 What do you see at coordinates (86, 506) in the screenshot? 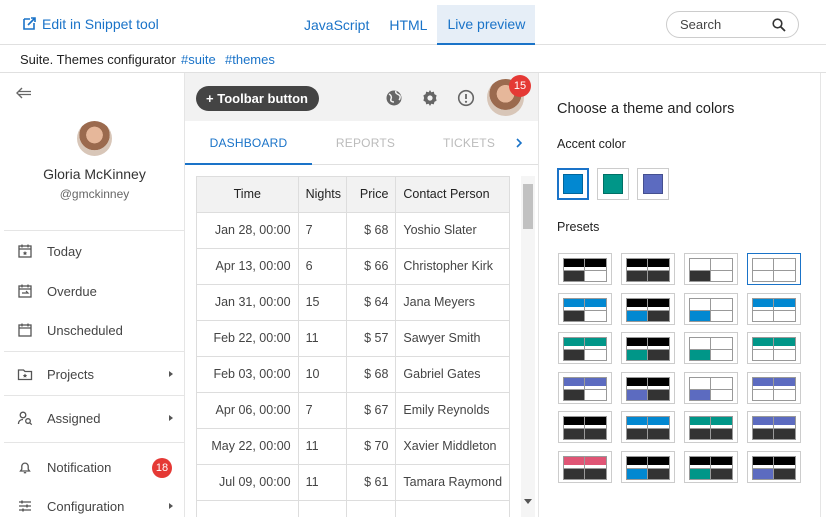
I see `sidebar-item-label: Configuration` at bounding box center [86, 506].